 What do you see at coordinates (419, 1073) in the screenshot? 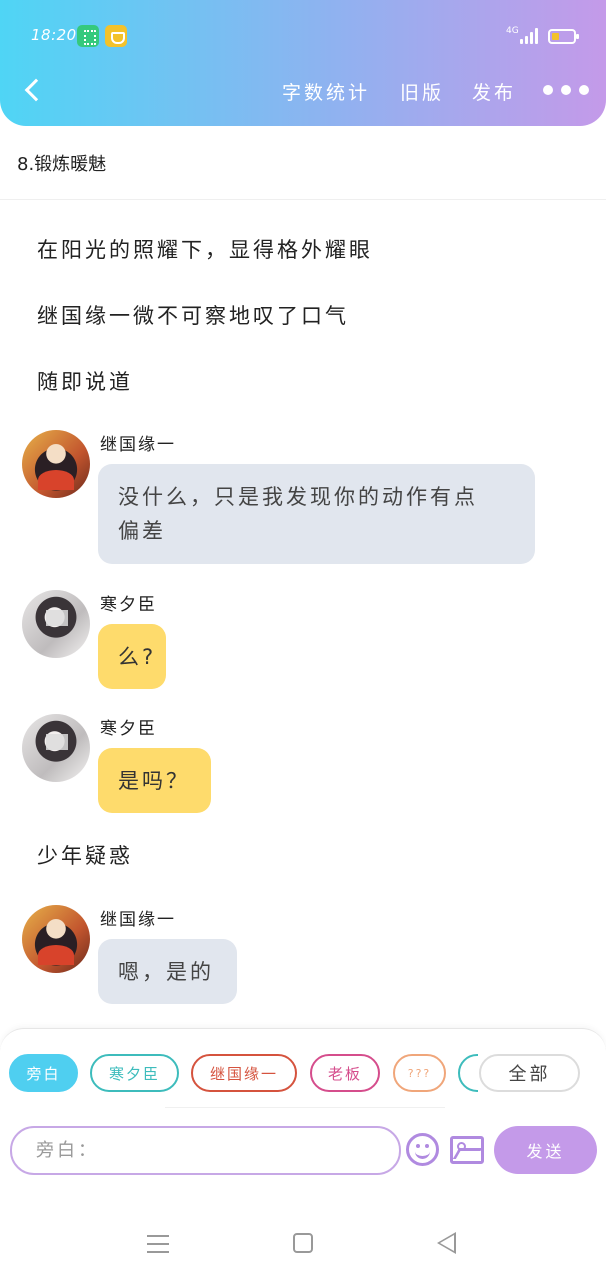
I see `character-chip-unknown: ???` at bounding box center [419, 1073].